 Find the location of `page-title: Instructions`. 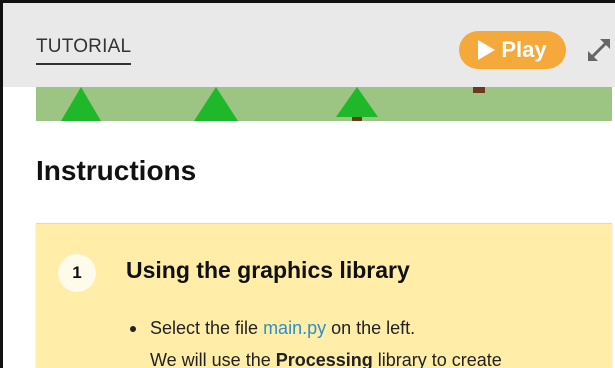

page-title: Instructions is located at coordinates (116, 170).